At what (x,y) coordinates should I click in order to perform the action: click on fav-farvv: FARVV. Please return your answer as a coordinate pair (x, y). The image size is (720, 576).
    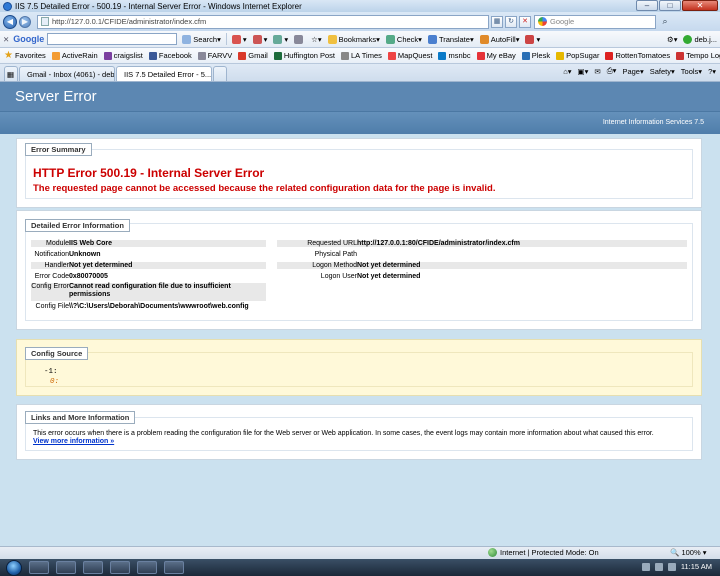
    Looking at the image, I should click on (214, 55).